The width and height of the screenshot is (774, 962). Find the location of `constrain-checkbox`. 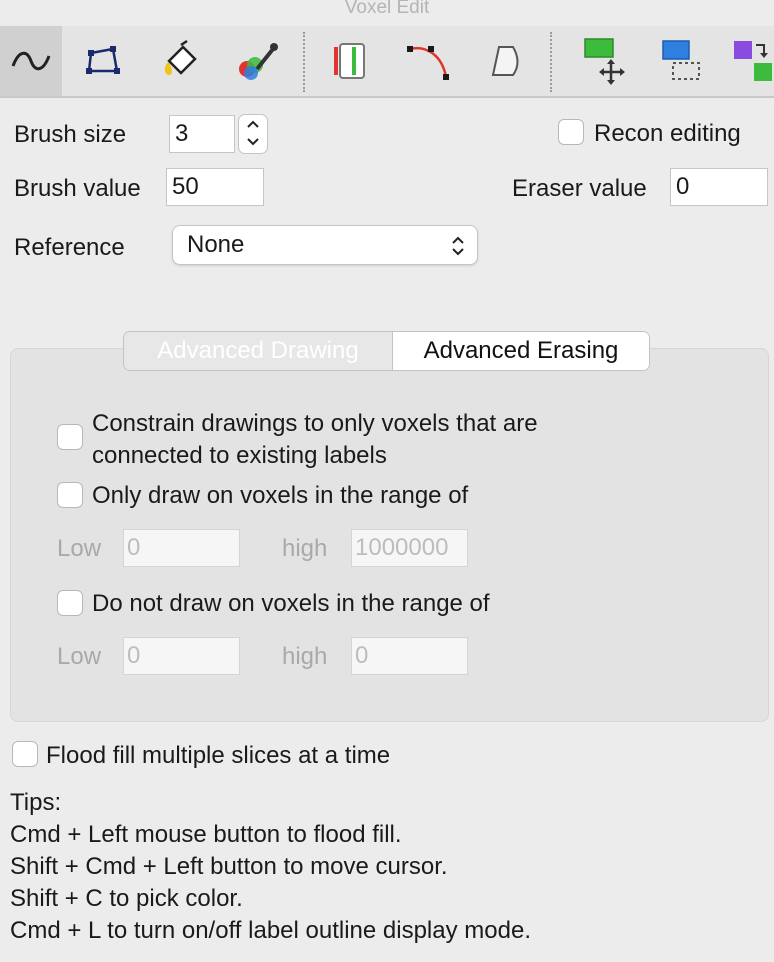

constrain-checkbox is located at coordinates (70, 437).